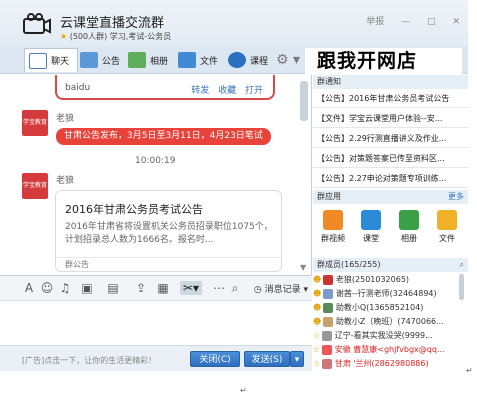 The width and height of the screenshot is (477, 399). What do you see at coordinates (65, 288) in the screenshot?
I see `voice-icon: ♫` at bounding box center [65, 288].